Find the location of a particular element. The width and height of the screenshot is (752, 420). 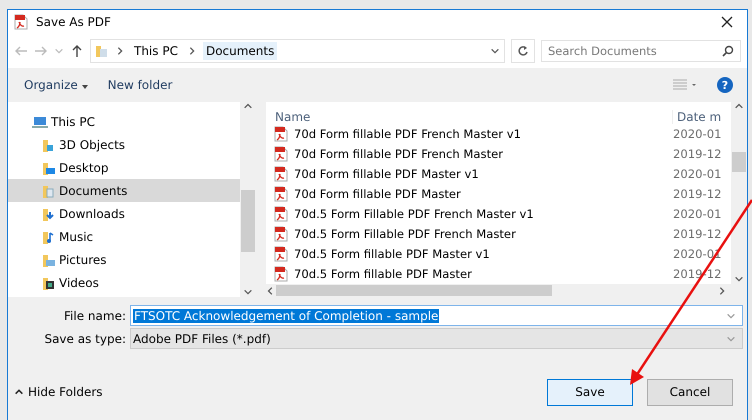

refresh-icon is located at coordinates (523, 51).